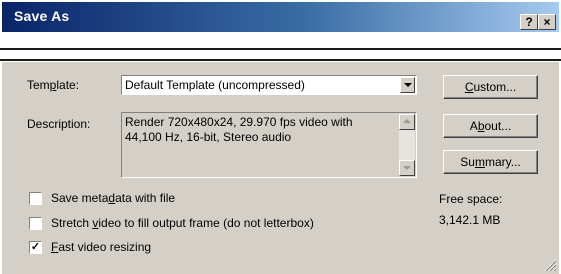  Describe the element at coordinates (280, 17) in the screenshot. I see `title-bar: Save As ? ×` at that location.